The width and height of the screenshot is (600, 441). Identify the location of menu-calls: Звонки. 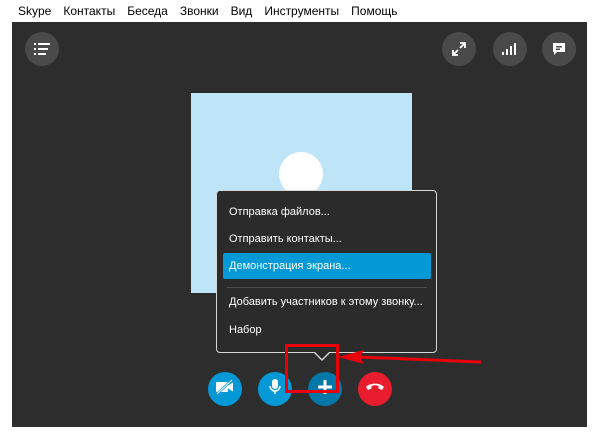
(199, 11).